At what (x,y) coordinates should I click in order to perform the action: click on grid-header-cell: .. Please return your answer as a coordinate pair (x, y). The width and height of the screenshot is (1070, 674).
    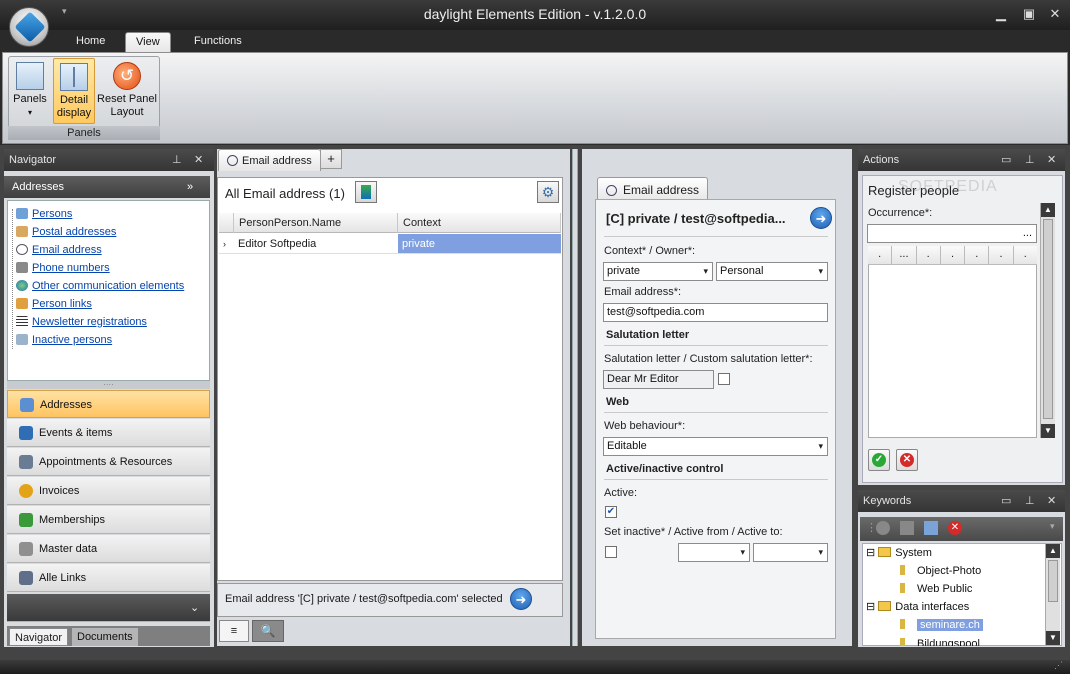
    Looking at the image, I should click on (1025, 254).